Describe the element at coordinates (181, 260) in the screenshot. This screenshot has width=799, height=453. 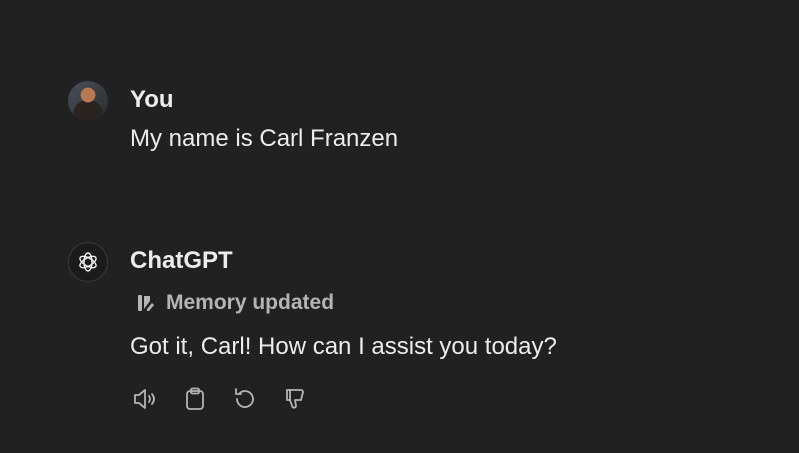
I see `assistant-author-name: ChatGPT` at that location.